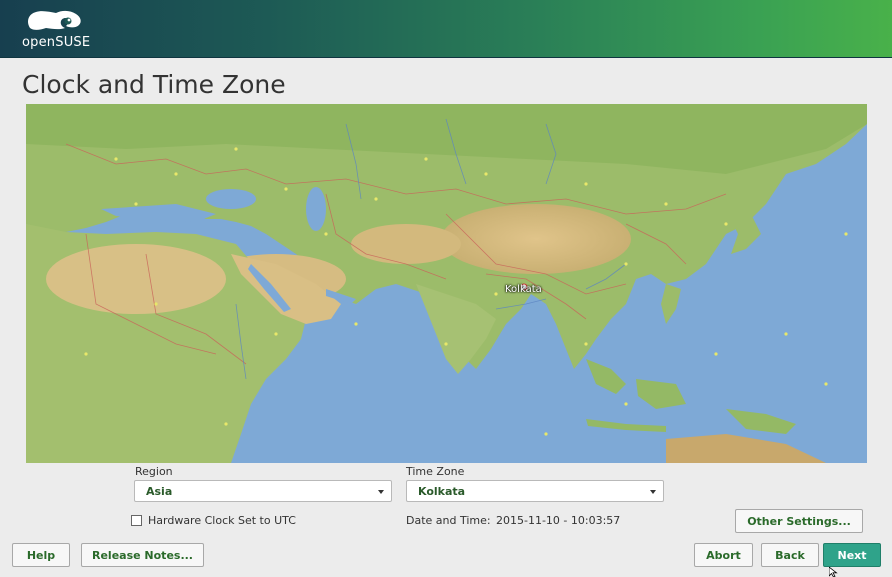  I want to click on date-time-value: 2015-11-10 - 10:03:57, so click(558, 520).